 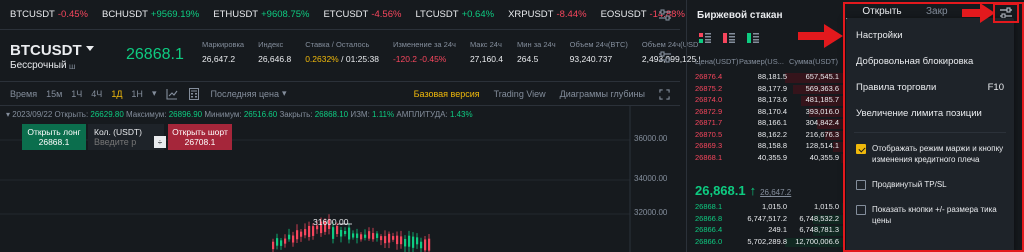 I want to click on interval-time: Время, so click(x=23, y=94).